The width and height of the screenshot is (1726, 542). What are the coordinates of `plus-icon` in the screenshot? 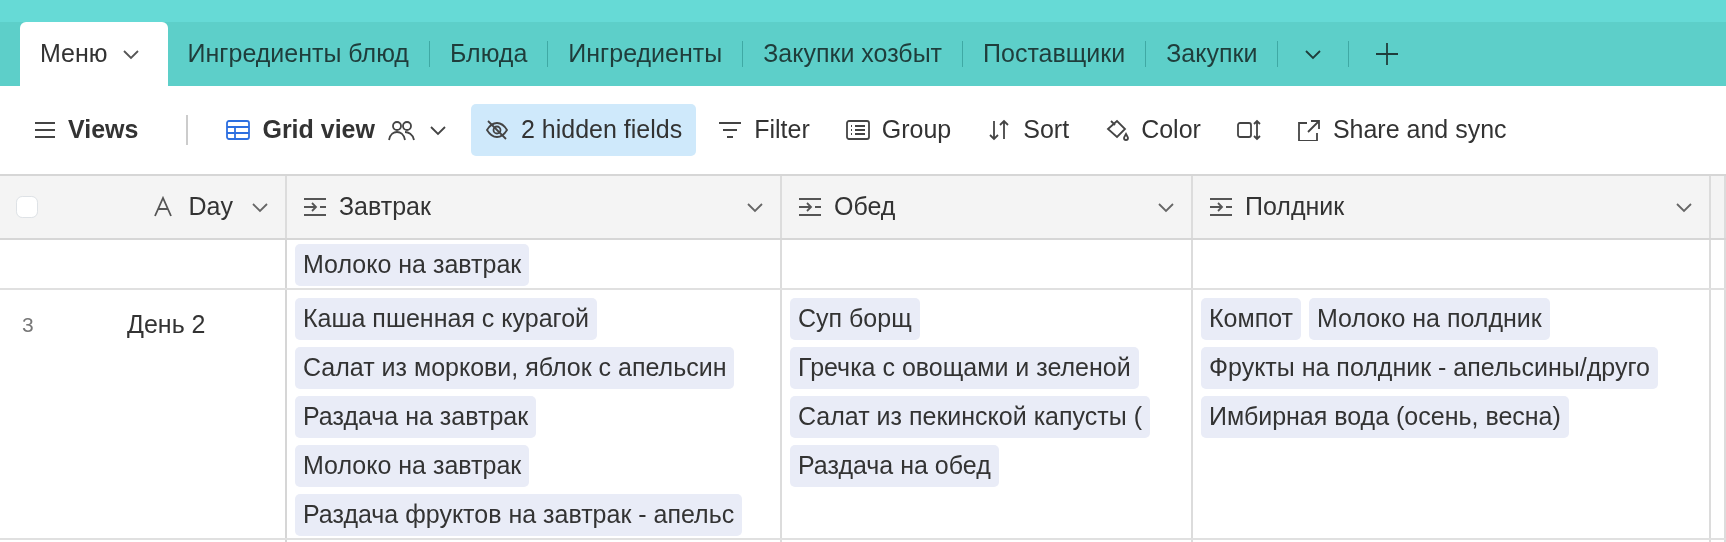 It's located at (1387, 54).